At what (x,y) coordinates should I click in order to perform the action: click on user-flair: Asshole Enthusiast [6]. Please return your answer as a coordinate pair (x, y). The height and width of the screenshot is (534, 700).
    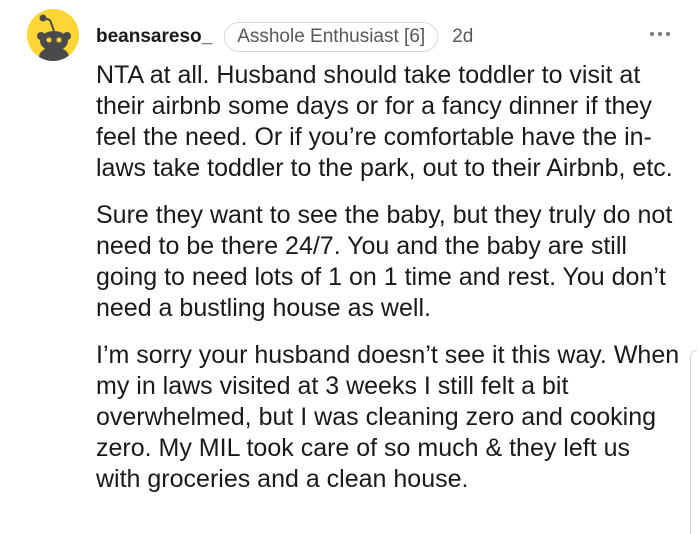
    Looking at the image, I should click on (331, 37).